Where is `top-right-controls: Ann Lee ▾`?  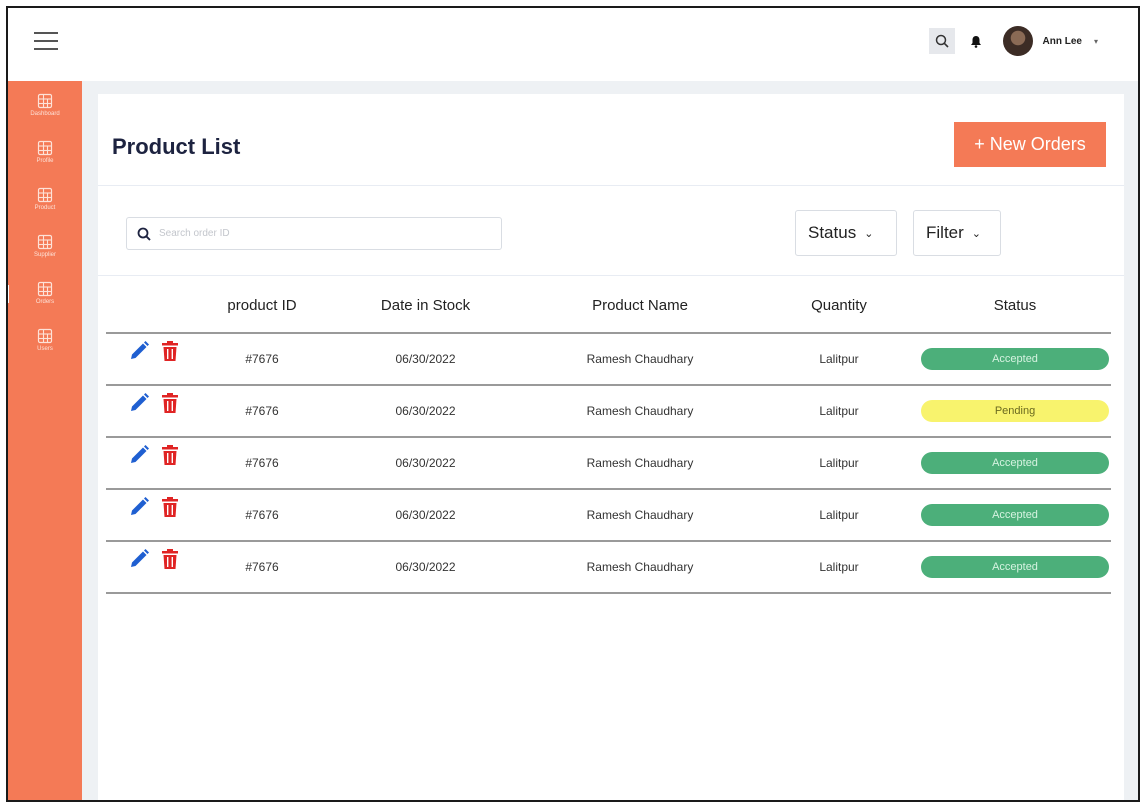 top-right-controls: Ann Lee ▾ is located at coordinates (1013, 41).